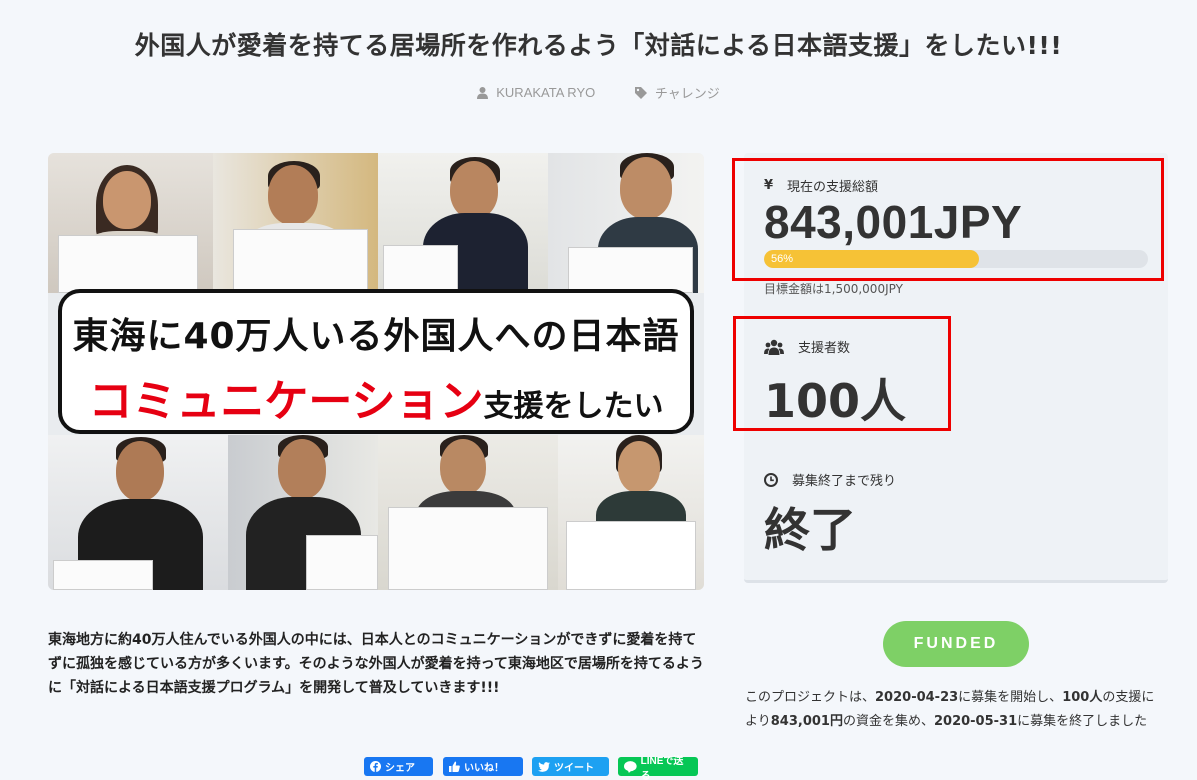  Describe the element at coordinates (888, 721) in the screenshot. I see `summary-text-4: の資金を集め、` at that location.